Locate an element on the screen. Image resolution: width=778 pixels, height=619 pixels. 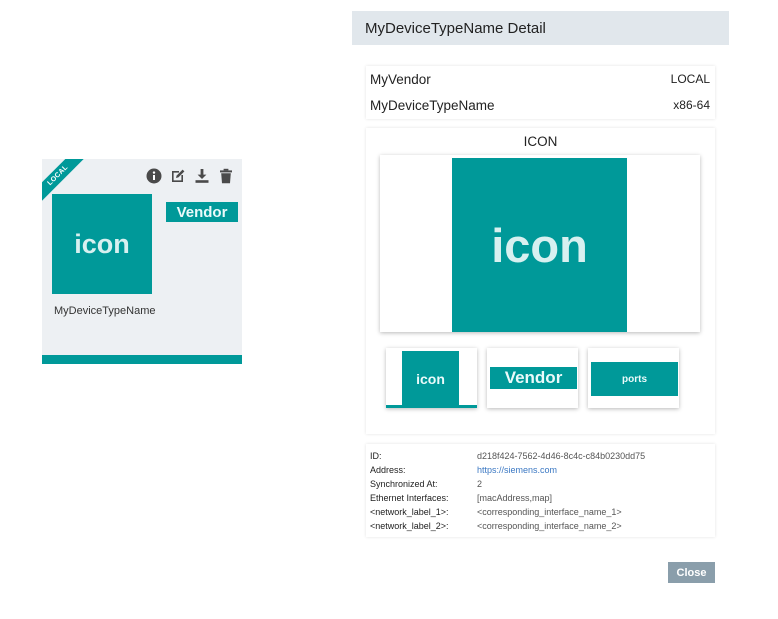
card-accent-bar is located at coordinates (142, 359).